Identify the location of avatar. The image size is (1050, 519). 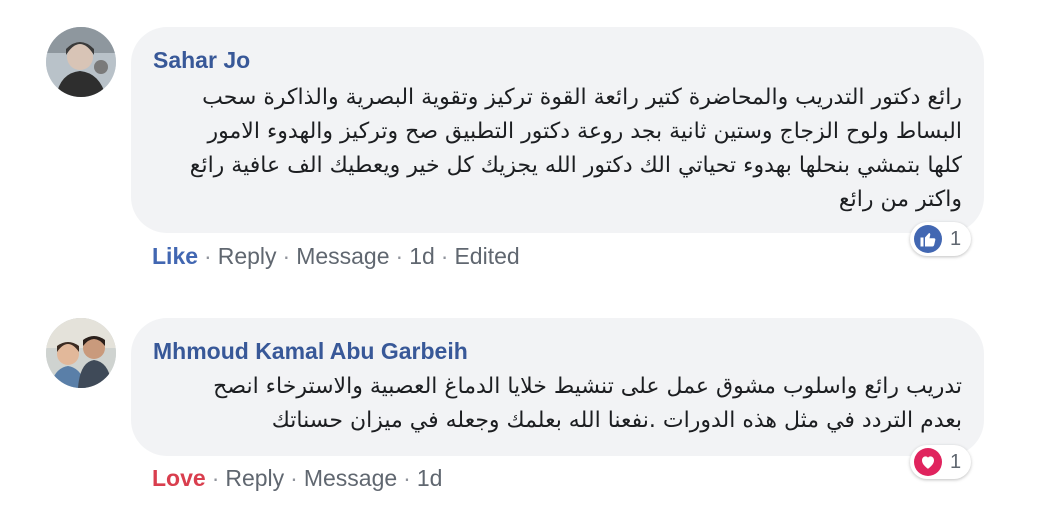
(81, 353).